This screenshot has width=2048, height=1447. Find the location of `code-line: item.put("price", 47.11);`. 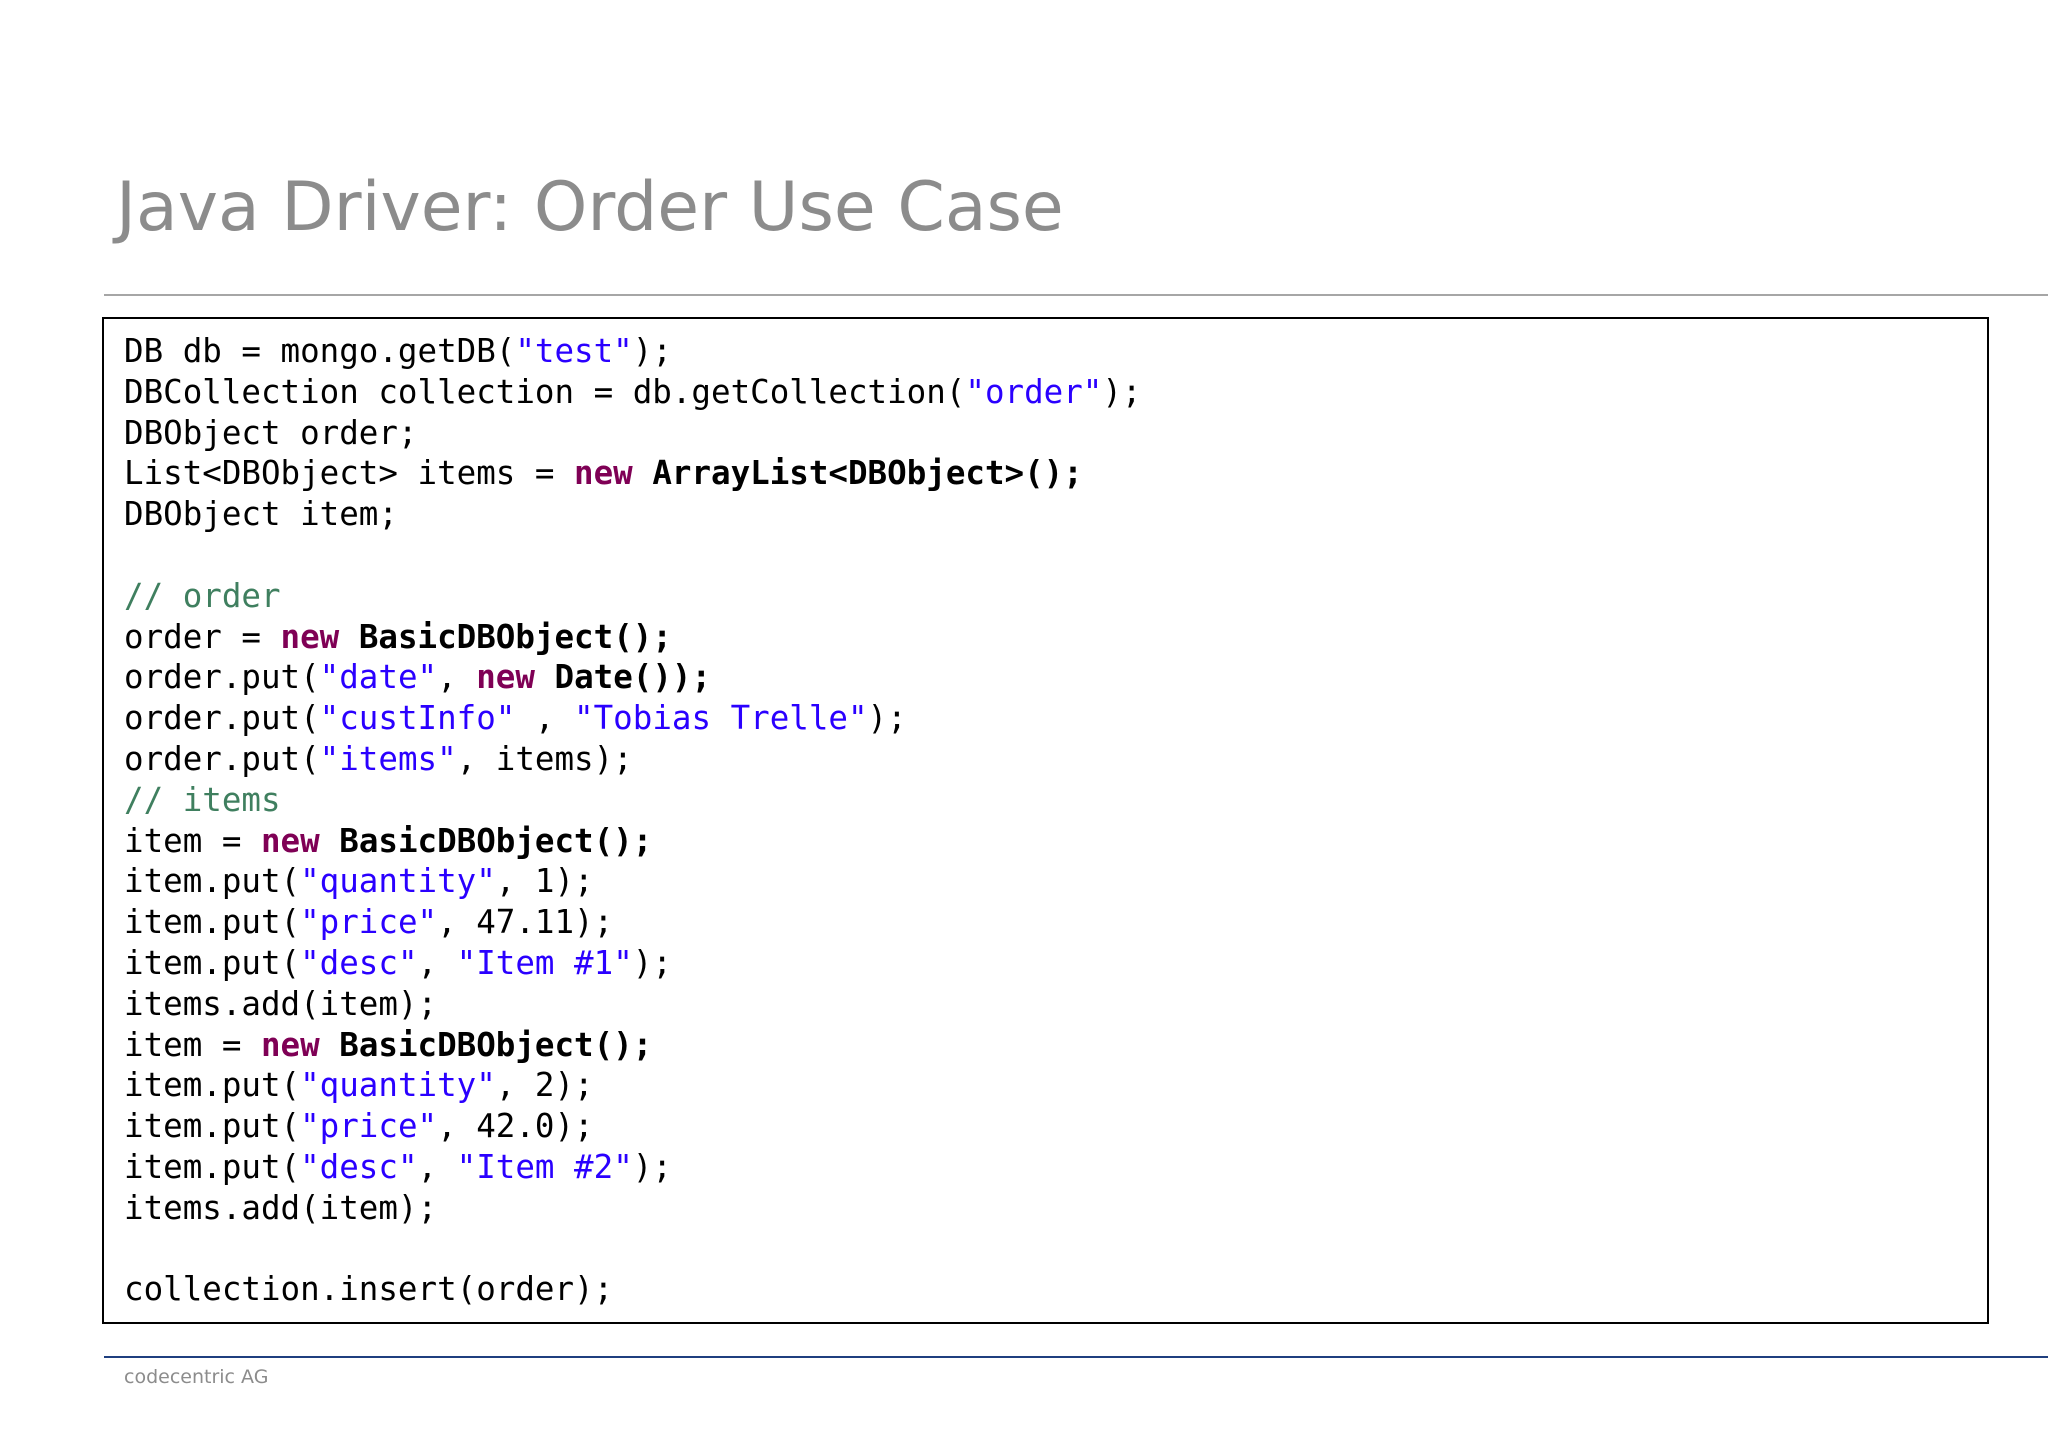

code-line: item.put("price", 47.11); is located at coordinates (632, 922).